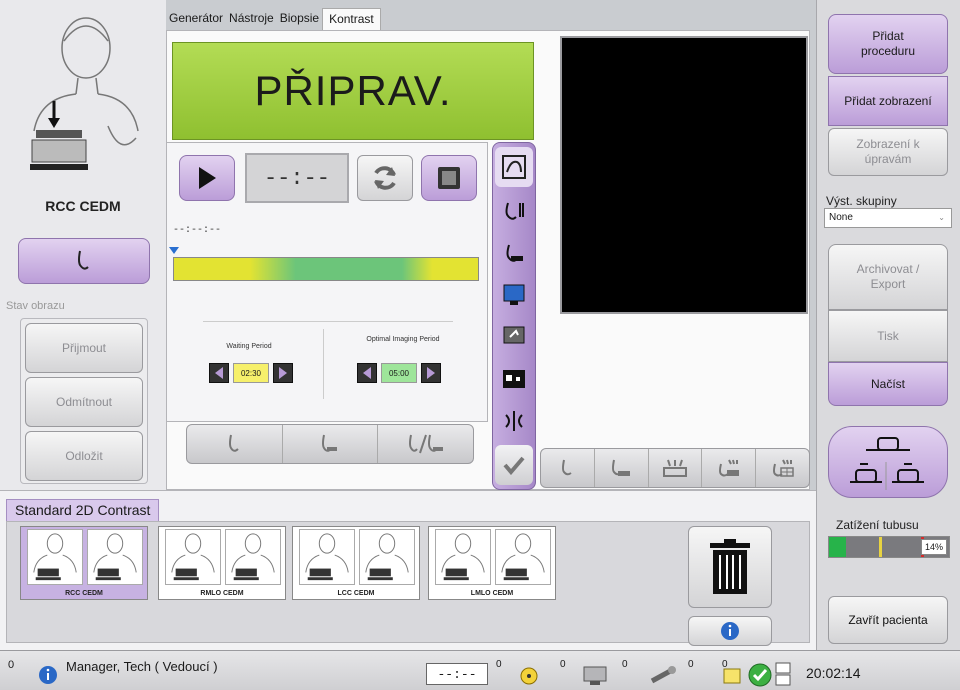  I want to click on breast-marker-icon, so click(514, 211).